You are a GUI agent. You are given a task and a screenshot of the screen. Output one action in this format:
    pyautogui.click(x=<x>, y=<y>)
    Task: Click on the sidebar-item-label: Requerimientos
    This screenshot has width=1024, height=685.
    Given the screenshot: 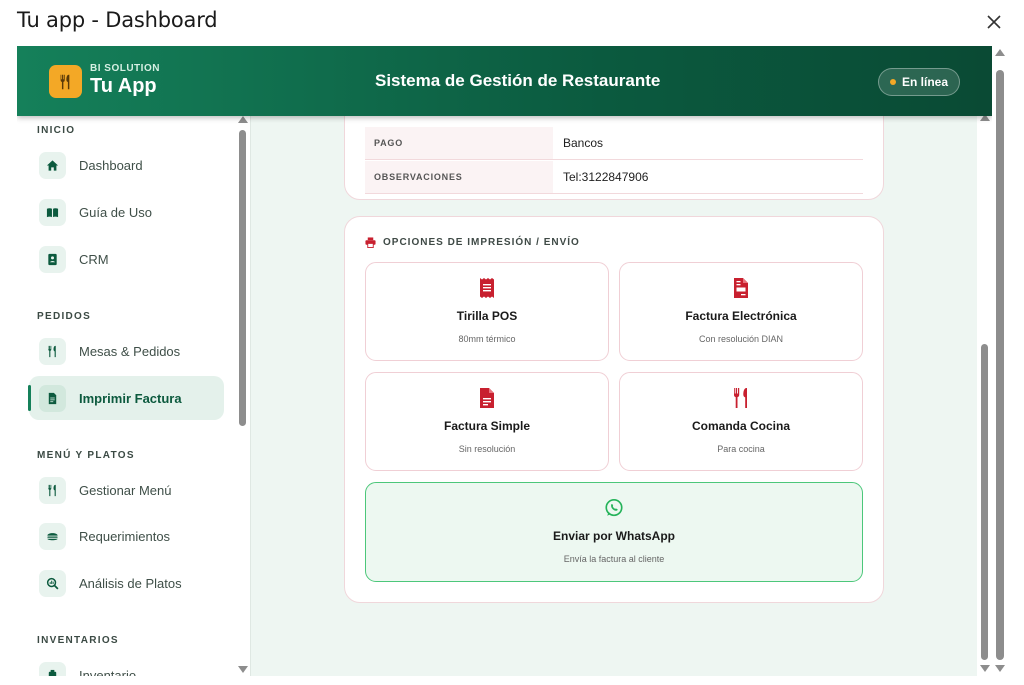 What is the action you would take?
    pyautogui.click(x=125, y=536)
    